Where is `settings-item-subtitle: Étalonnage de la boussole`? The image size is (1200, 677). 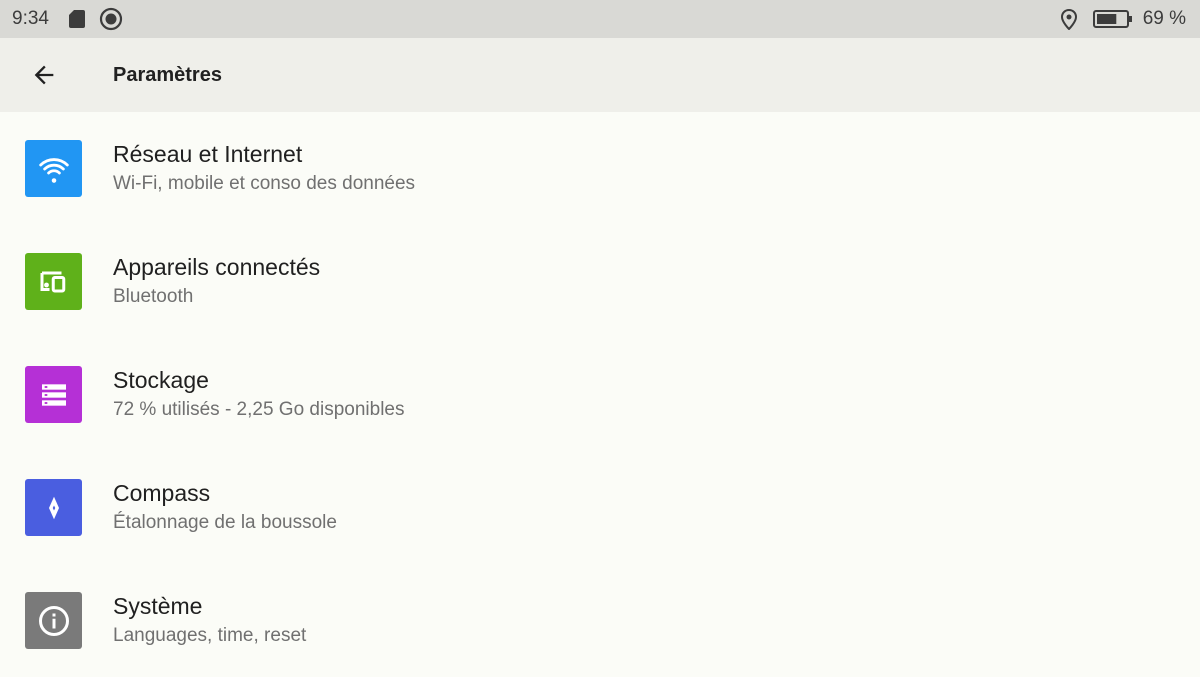 settings-item-subtitle: Étalonnage de la boussole is located at coordinates (225, 522).